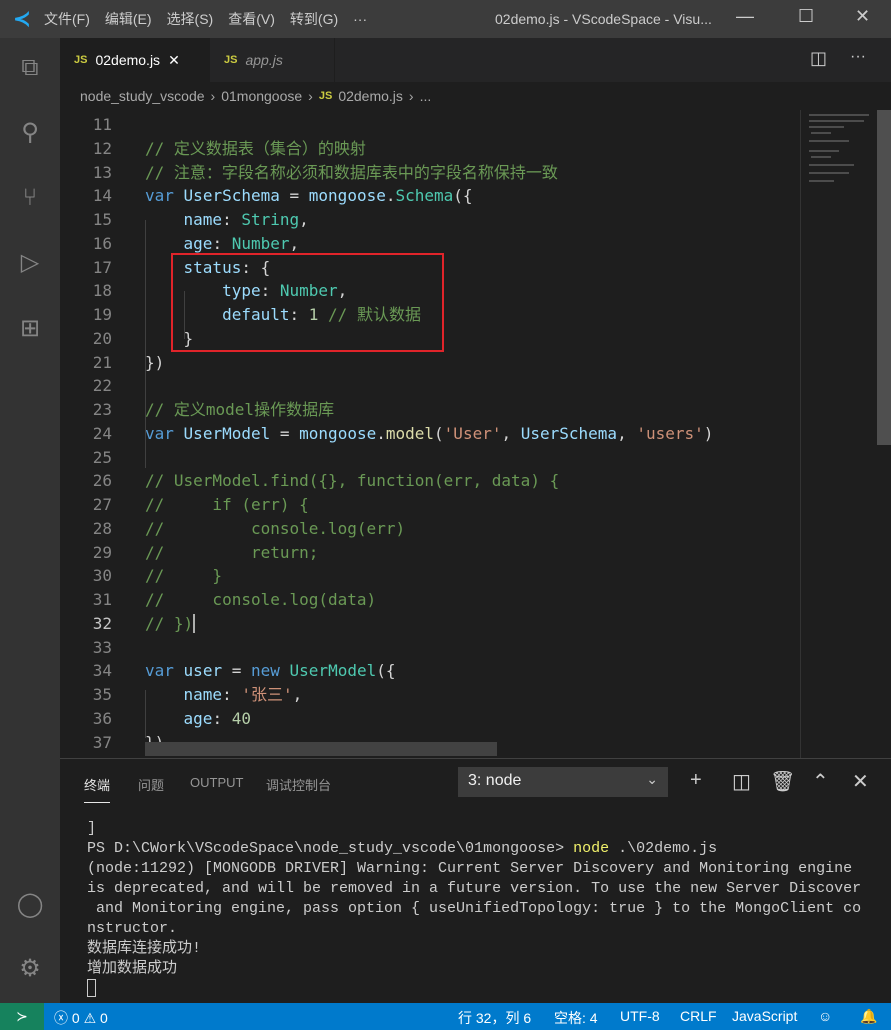 The width and height of the screenshot is (891, 1030). What do you see at coordinates (698, 1016) in the screenshot?
I see `line-ending: CRLF` at bounding box center [698, 1016].